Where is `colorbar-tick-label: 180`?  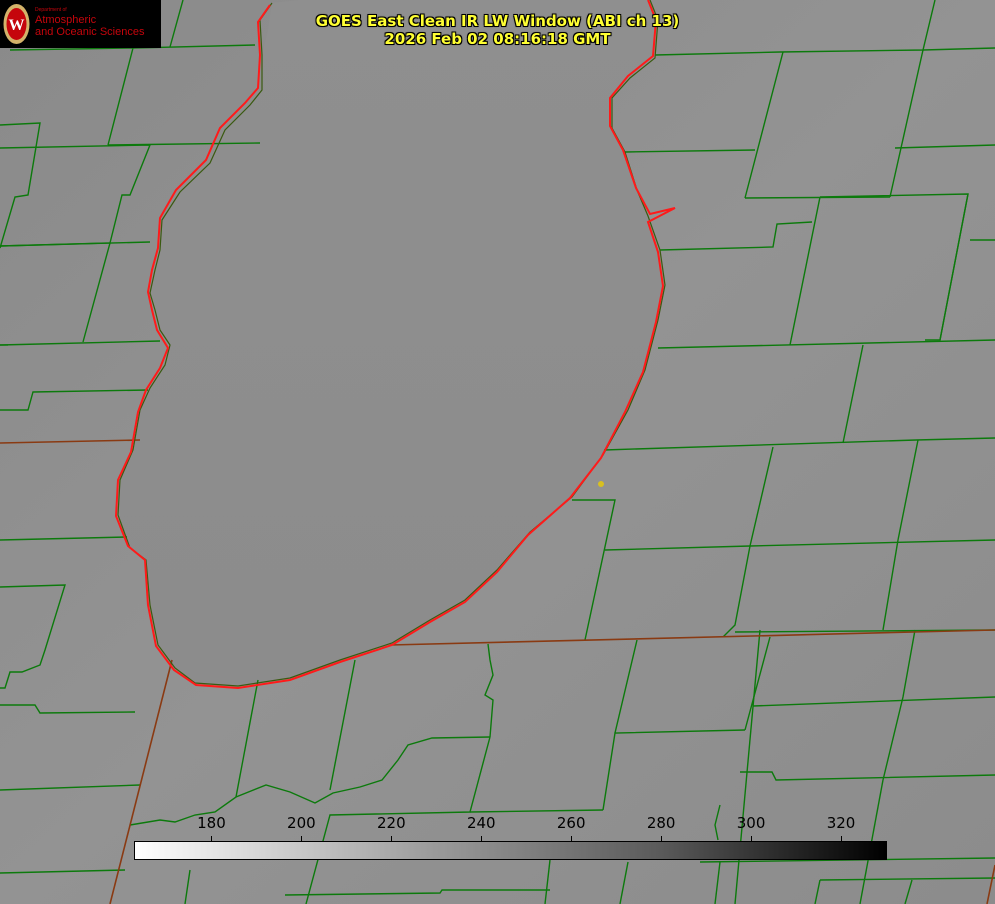
colorbar-tick-label: 180 is located at coordinates (211, 823).